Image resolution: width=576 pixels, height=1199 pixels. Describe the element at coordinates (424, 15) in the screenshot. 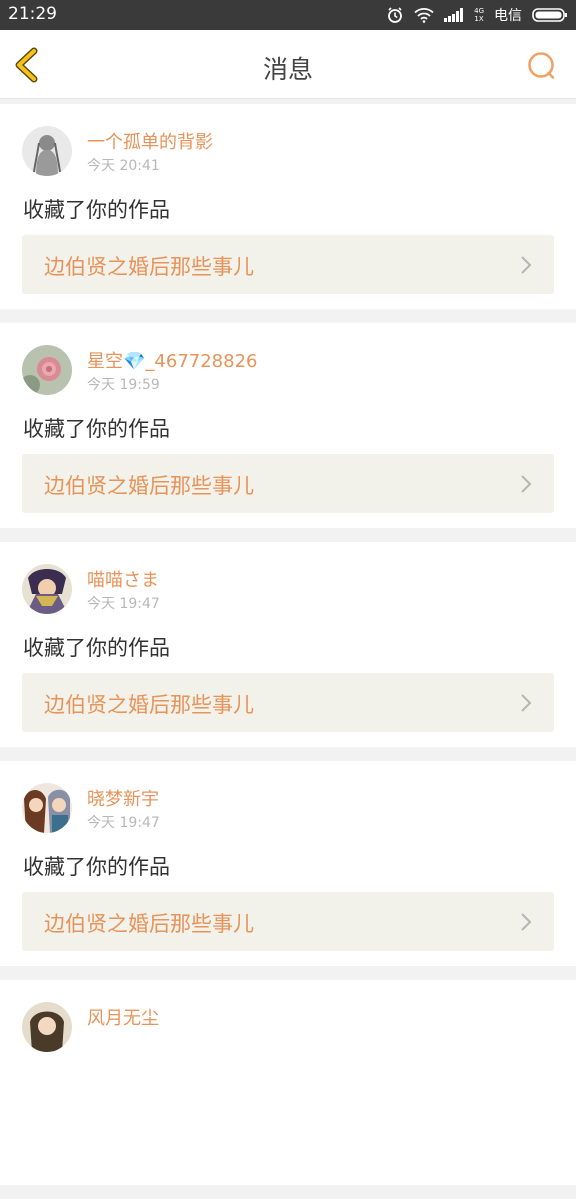

I see `wifi-icon` at that location.